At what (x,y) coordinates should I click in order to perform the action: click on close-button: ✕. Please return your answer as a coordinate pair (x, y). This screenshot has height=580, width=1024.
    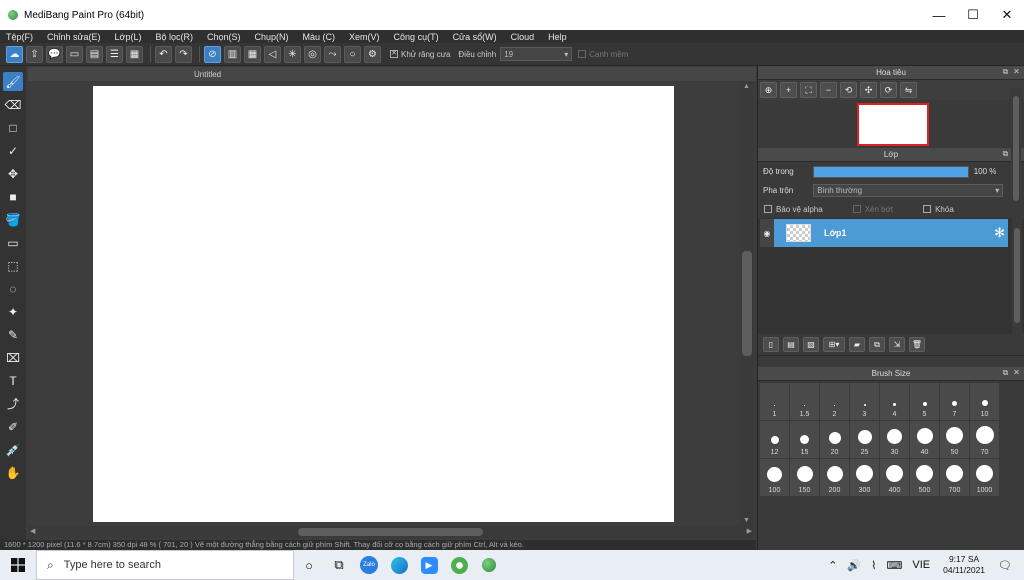
    Looking at the image, I should click on (1007, 15).